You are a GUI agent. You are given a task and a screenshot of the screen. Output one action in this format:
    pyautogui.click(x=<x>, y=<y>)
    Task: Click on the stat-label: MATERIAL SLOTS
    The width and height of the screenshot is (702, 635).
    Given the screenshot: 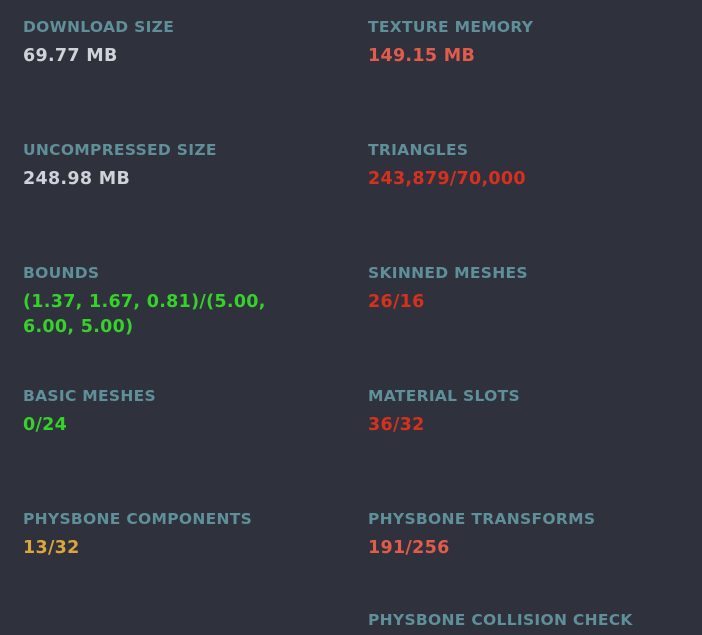 What is the action you would take?
    pyautogui.click(x=444, y=396)
    